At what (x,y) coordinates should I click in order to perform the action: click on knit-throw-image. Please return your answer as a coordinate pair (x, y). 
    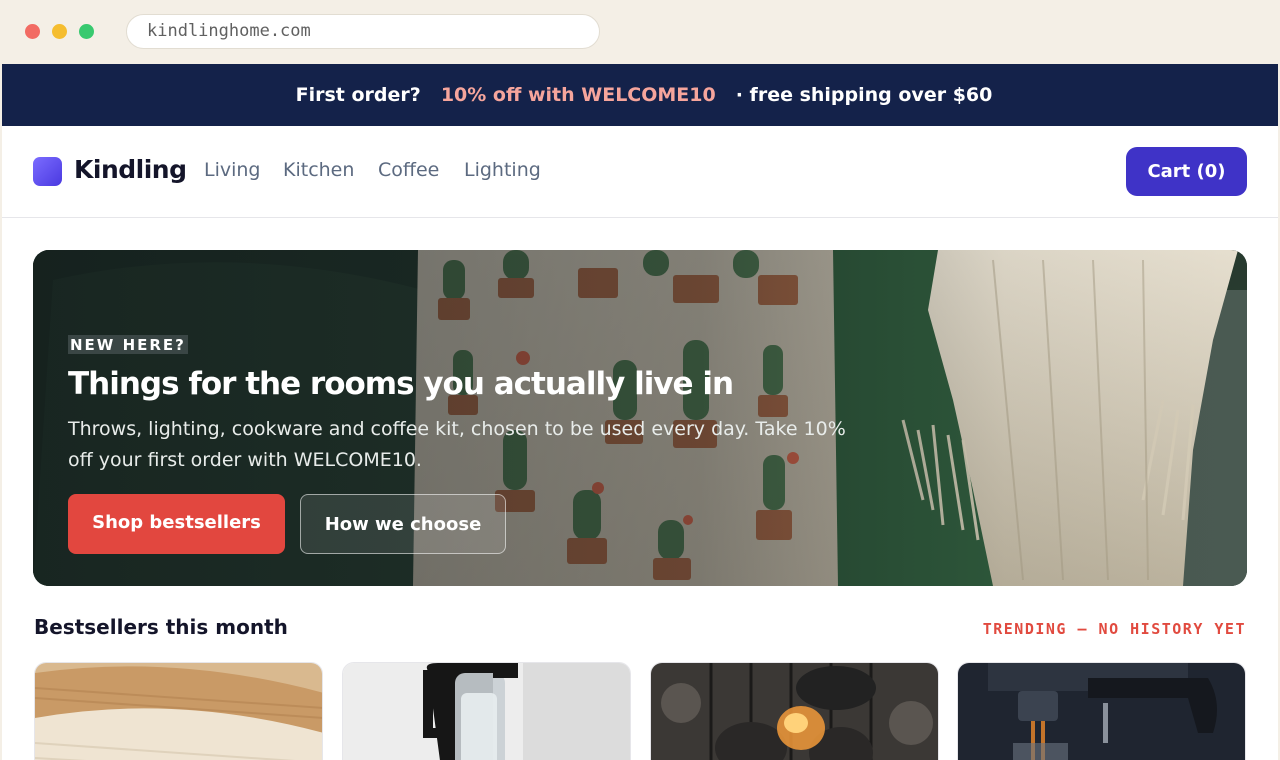
    Looking at the image, I should click on (178, 711).